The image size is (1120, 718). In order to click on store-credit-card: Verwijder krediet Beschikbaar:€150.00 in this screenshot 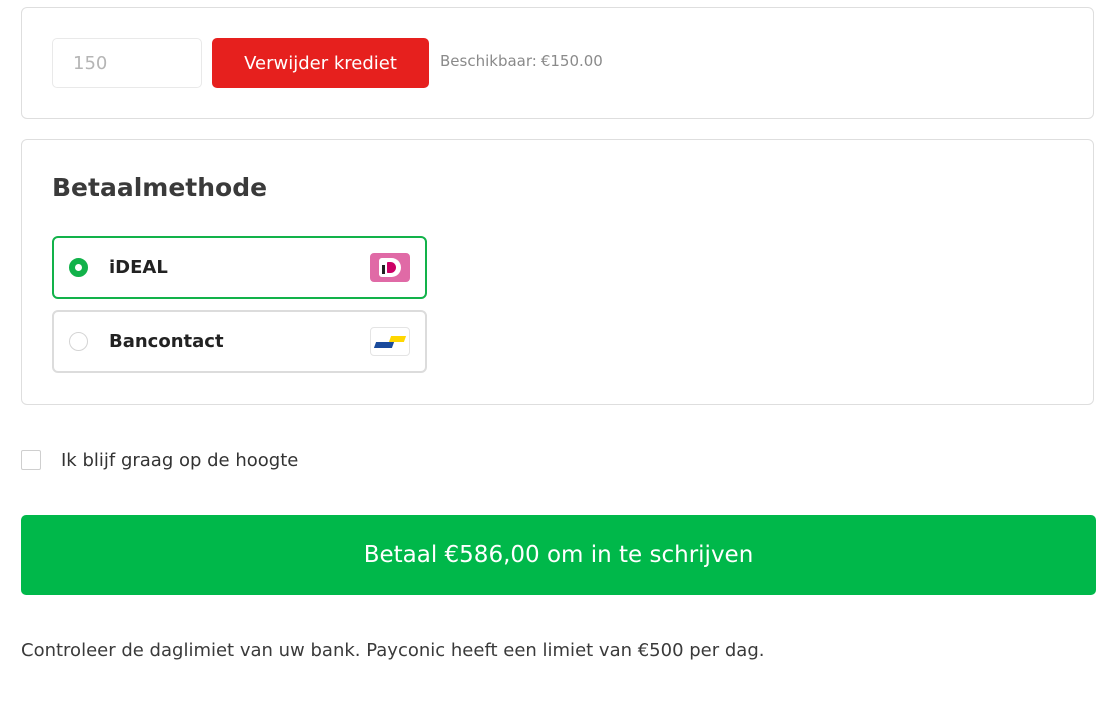, I will do `click(557, 63)`.